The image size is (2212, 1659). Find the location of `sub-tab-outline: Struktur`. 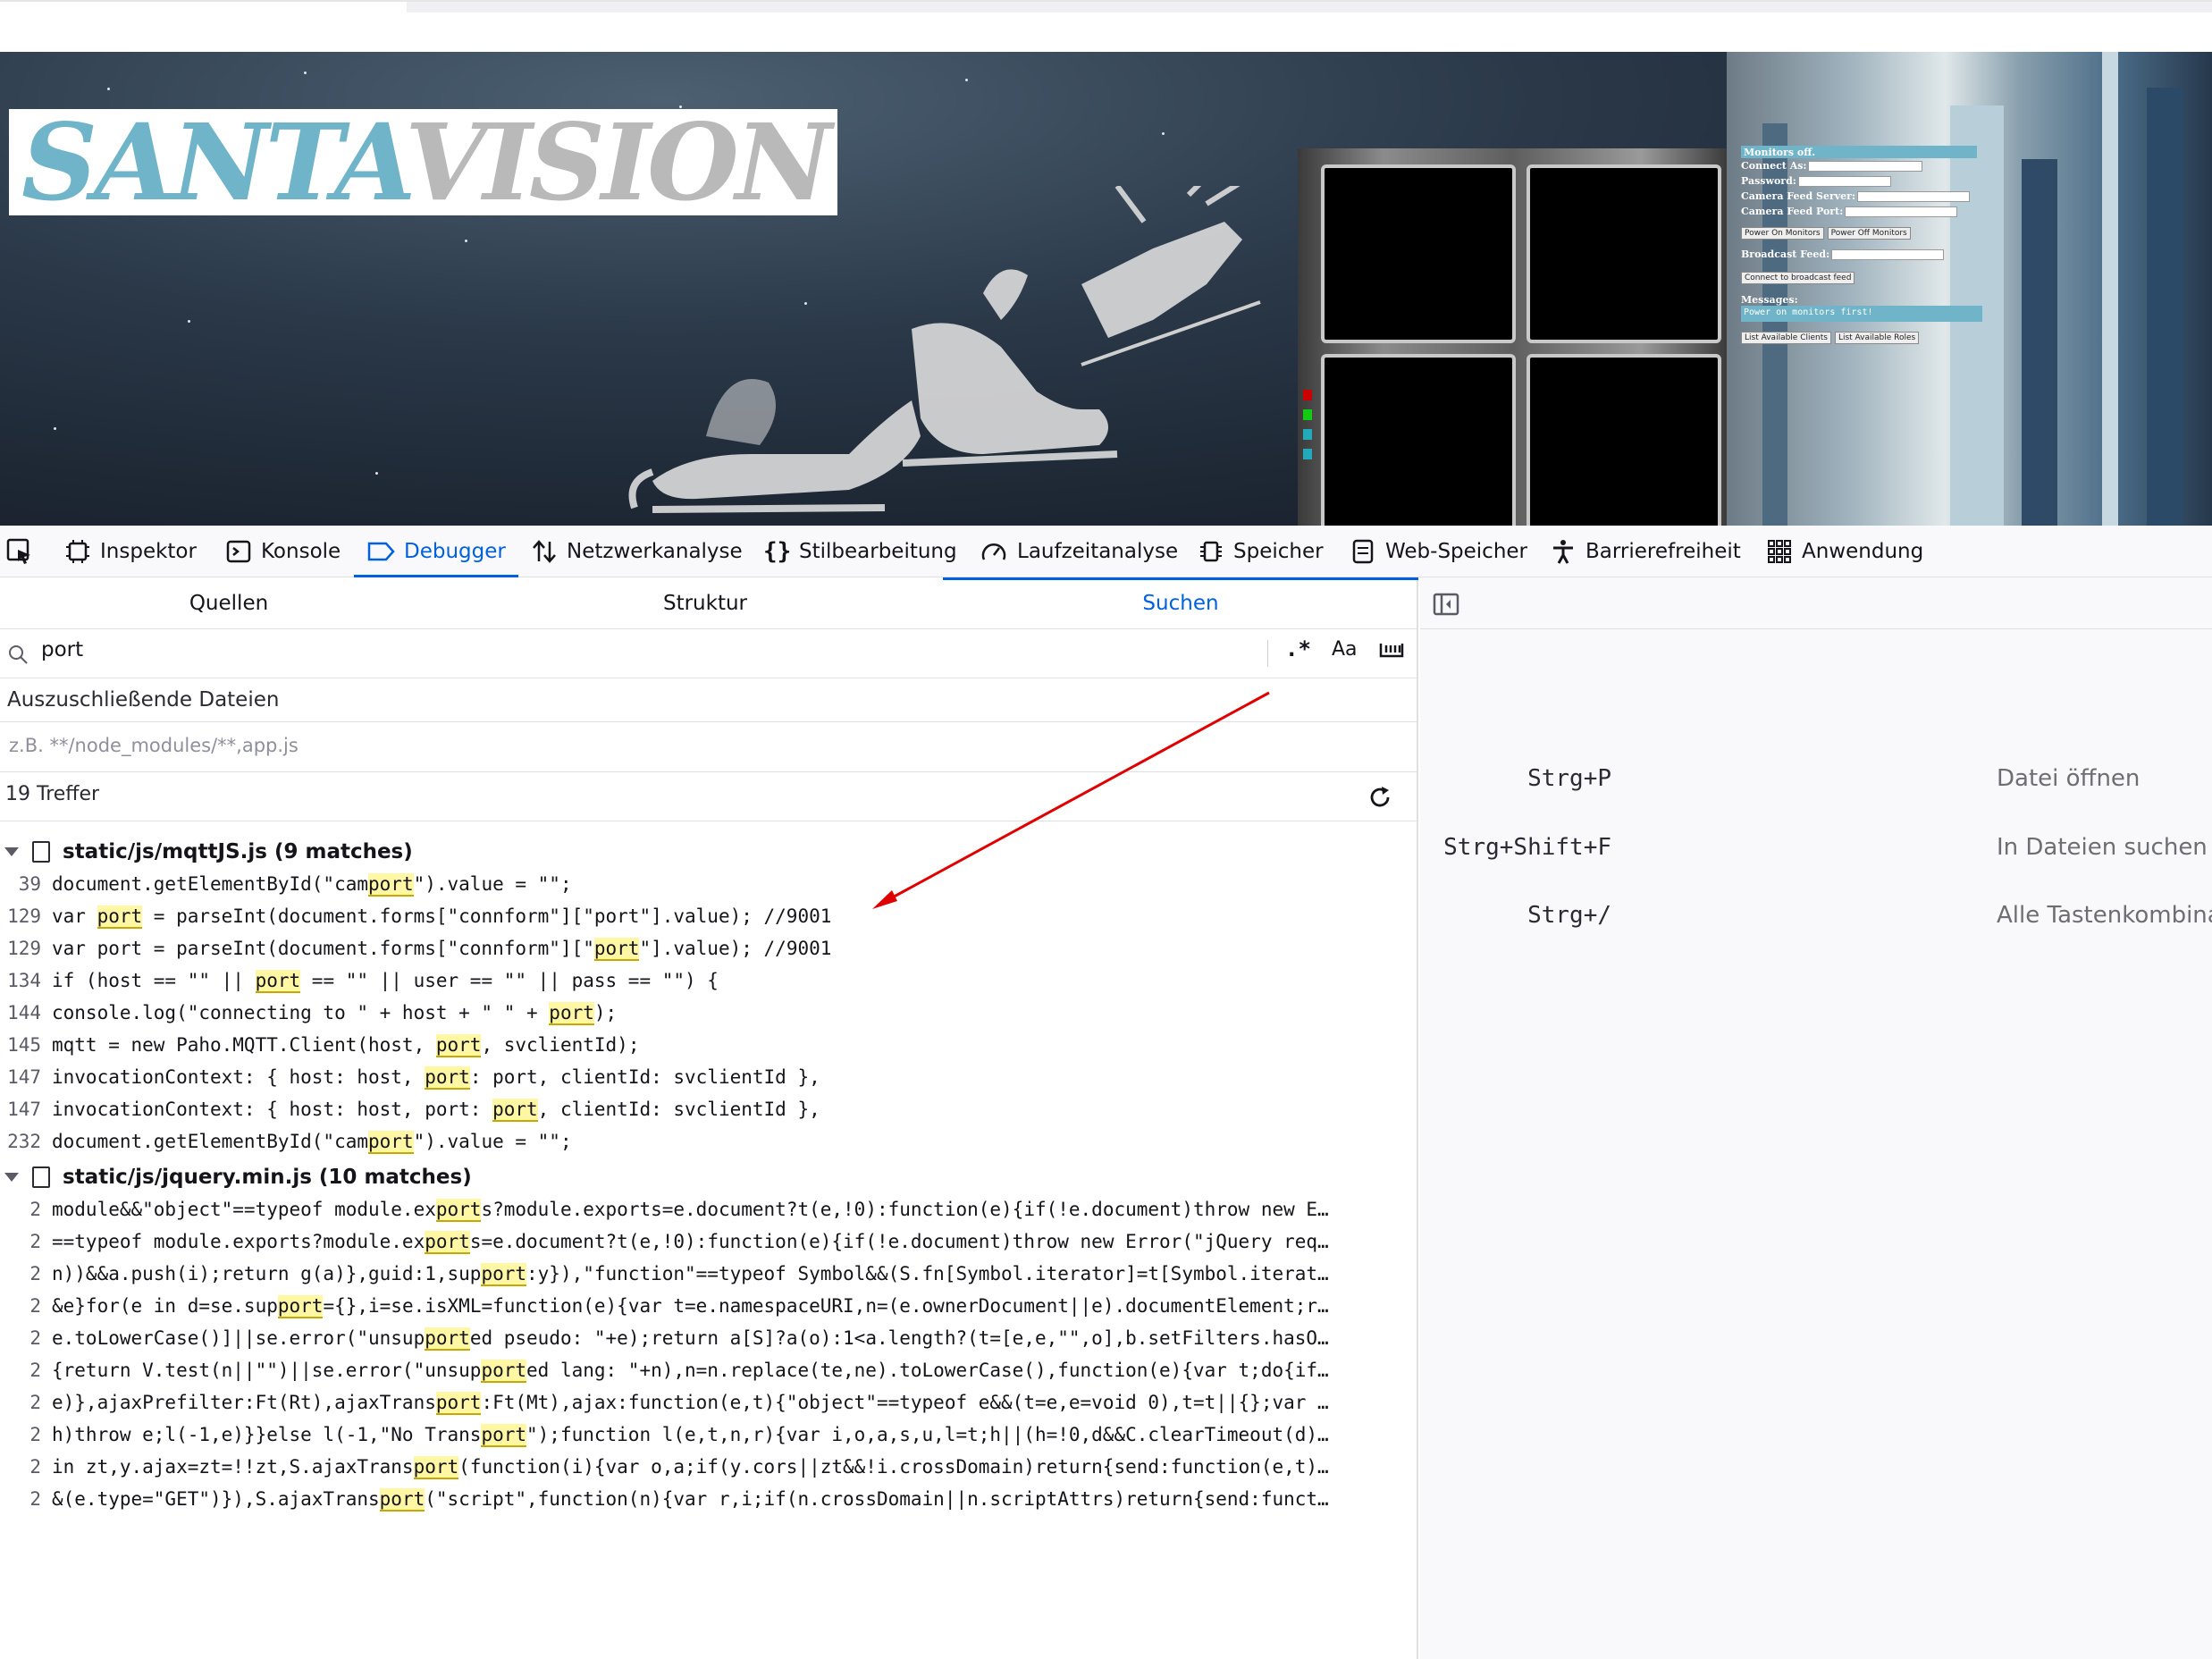

sub-tab-outline: Struktur is located at coordinates (705, 603).